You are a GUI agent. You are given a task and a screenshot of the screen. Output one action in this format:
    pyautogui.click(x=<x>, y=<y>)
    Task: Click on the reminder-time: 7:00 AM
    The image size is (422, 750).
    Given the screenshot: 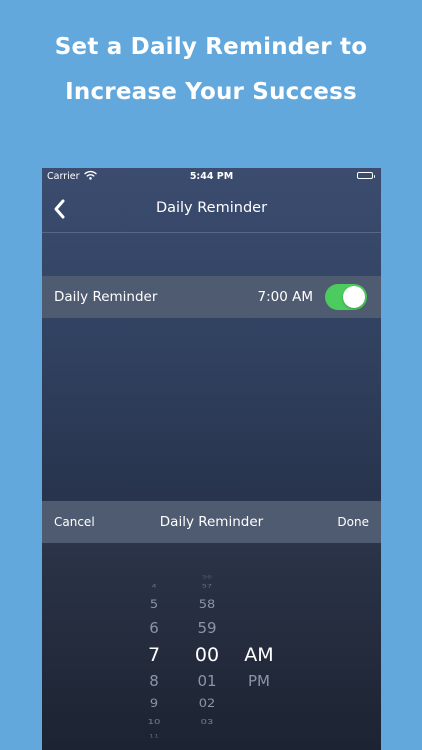 What is the action you would take?
    pyautogui.click(x=286, y=297)
    